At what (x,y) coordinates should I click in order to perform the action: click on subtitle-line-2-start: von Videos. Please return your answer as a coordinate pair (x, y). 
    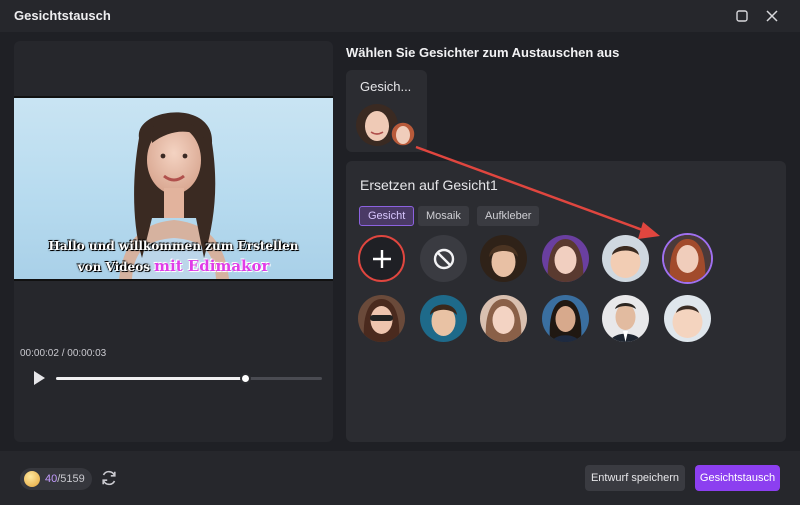
    Looking at the image, I should click on (116, 267).